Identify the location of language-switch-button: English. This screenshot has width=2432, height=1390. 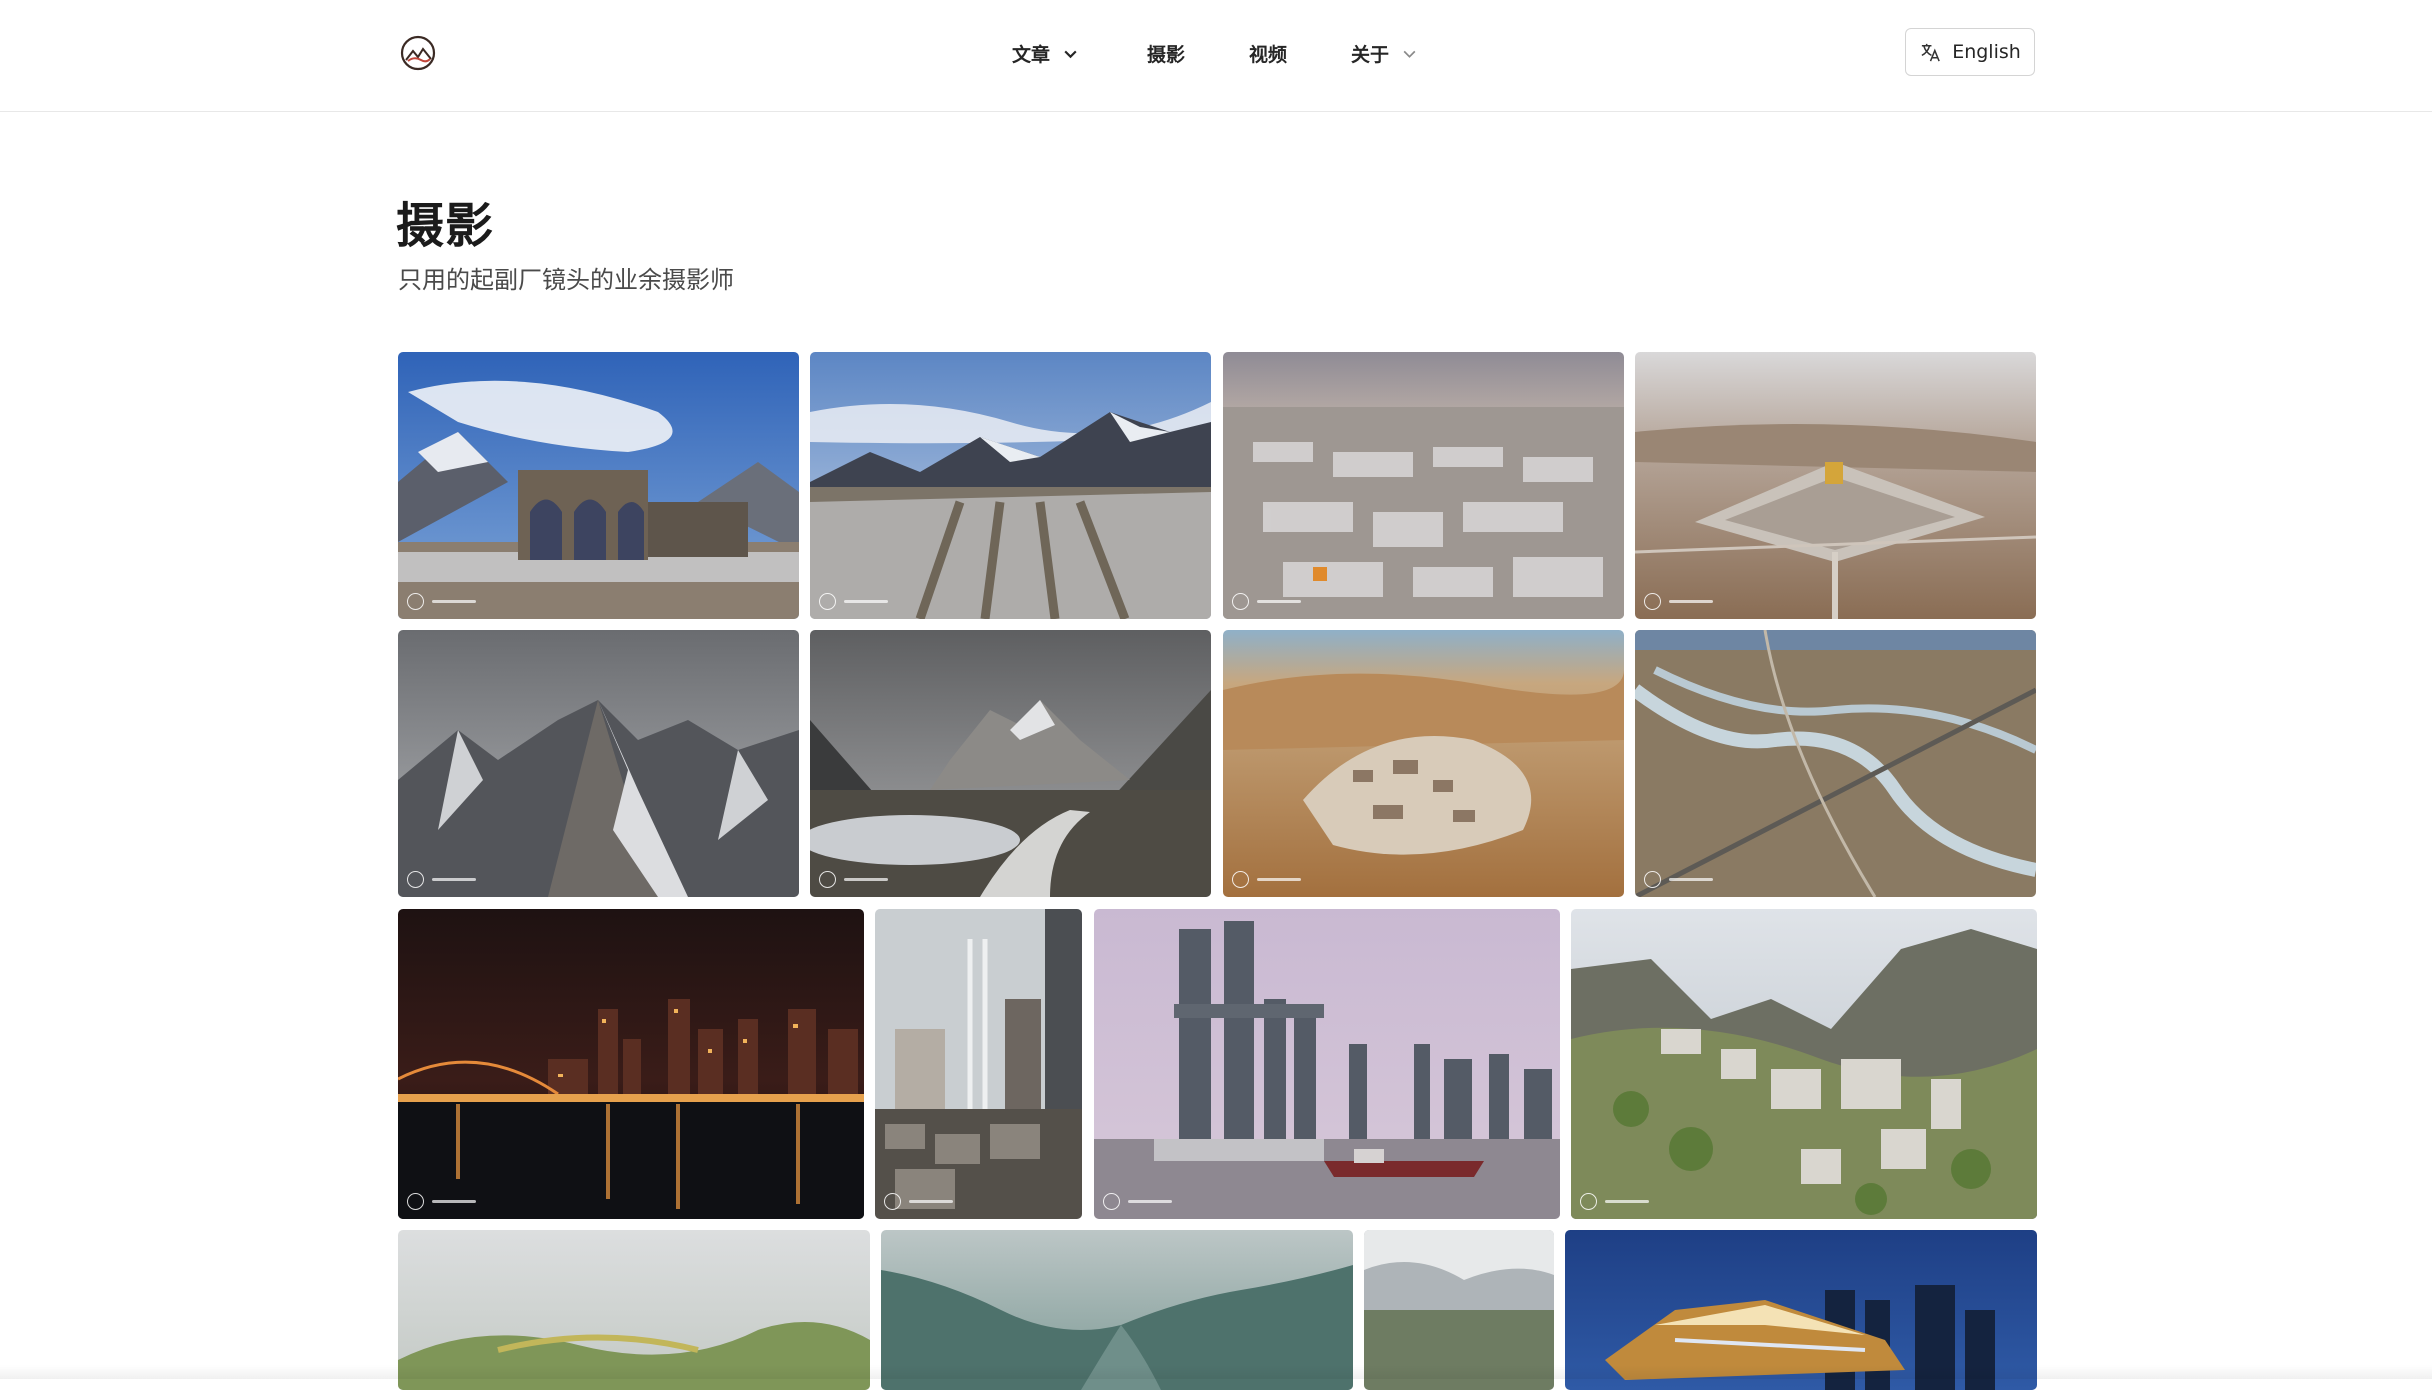
(1970, 52).